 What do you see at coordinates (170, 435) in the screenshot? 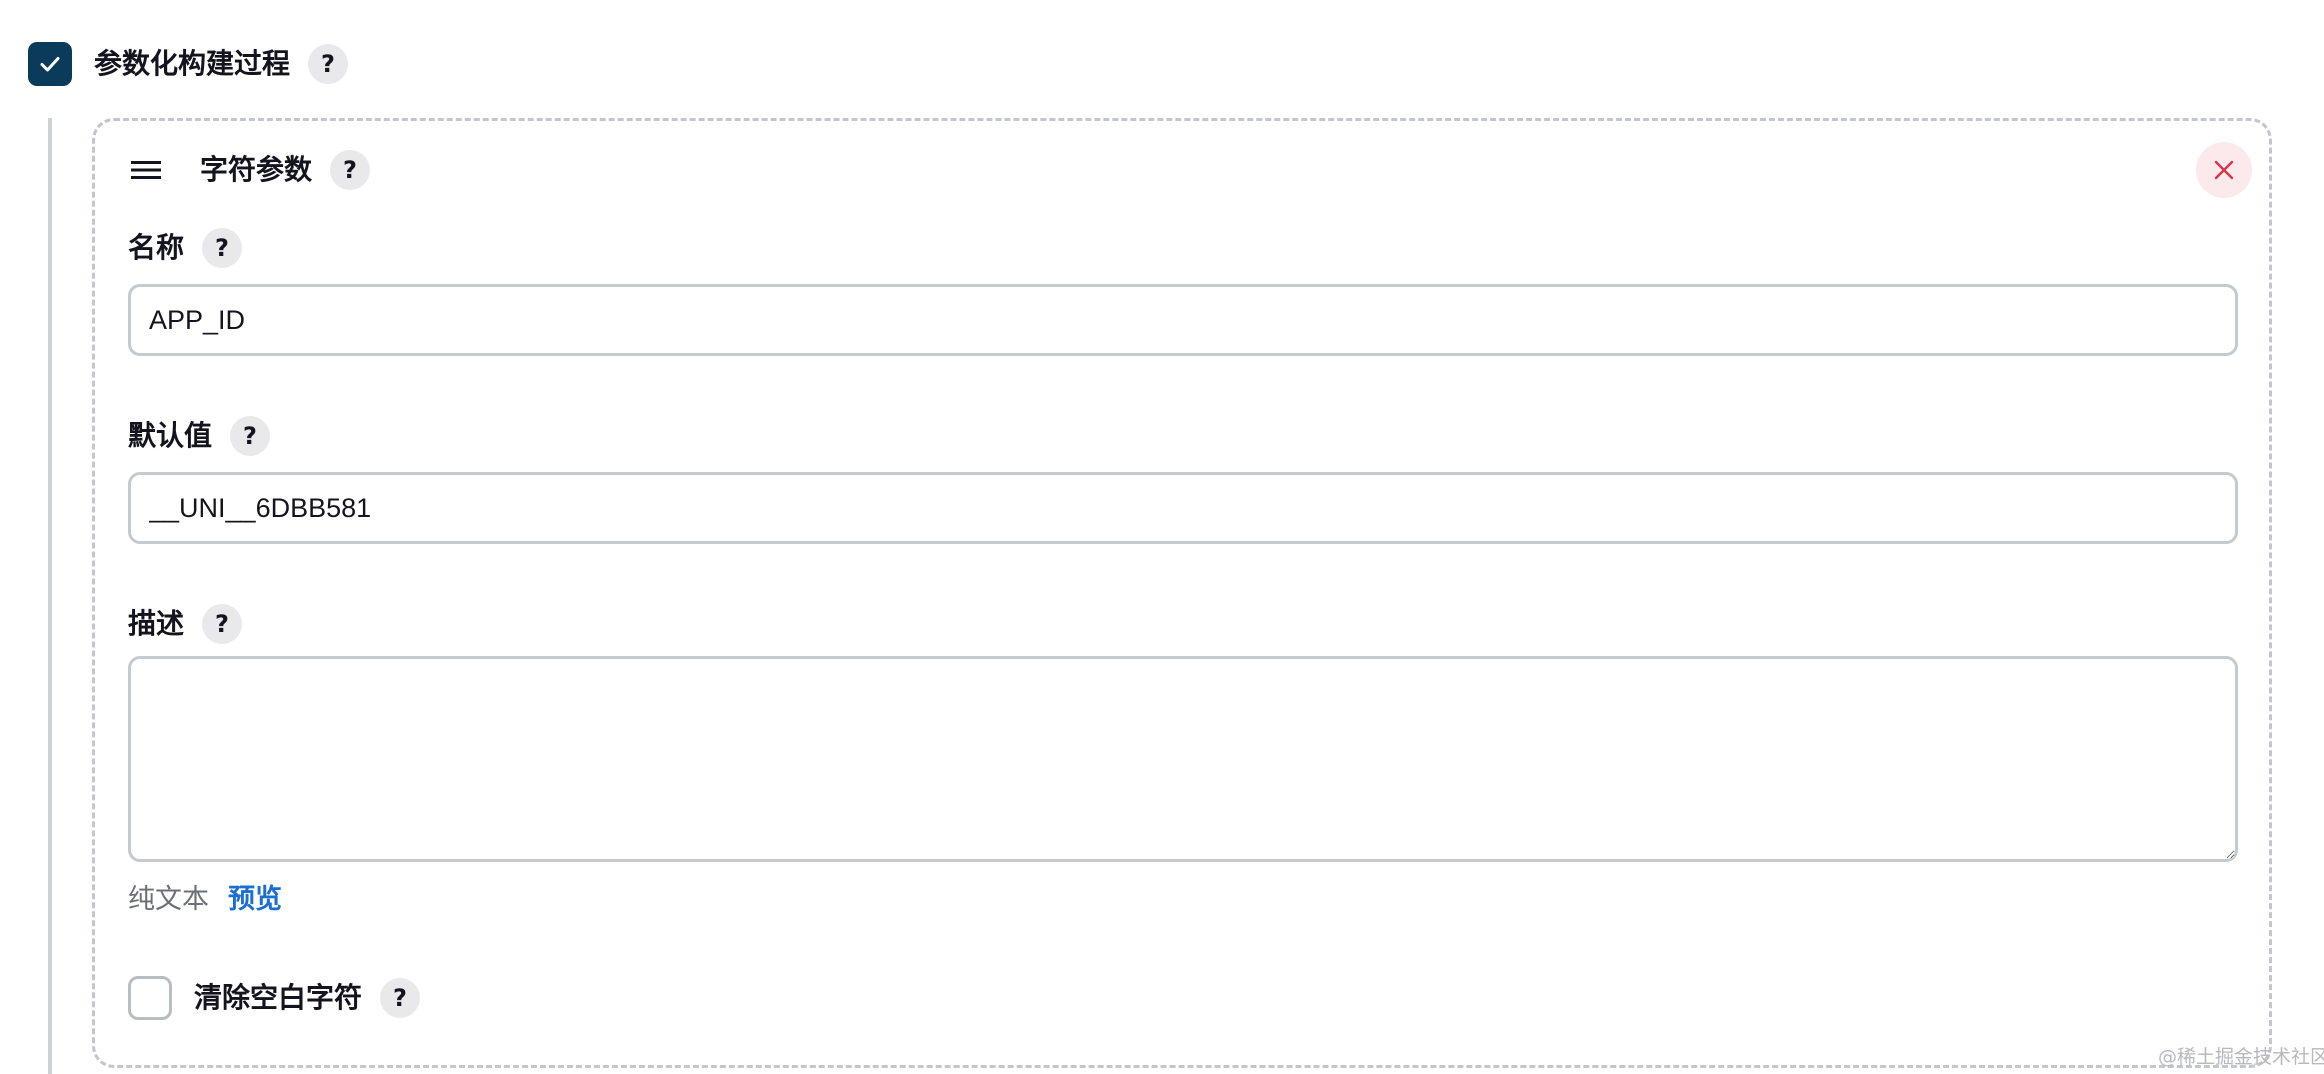
I see `default-value-label: 默认值` at bounding box center [170, 435].